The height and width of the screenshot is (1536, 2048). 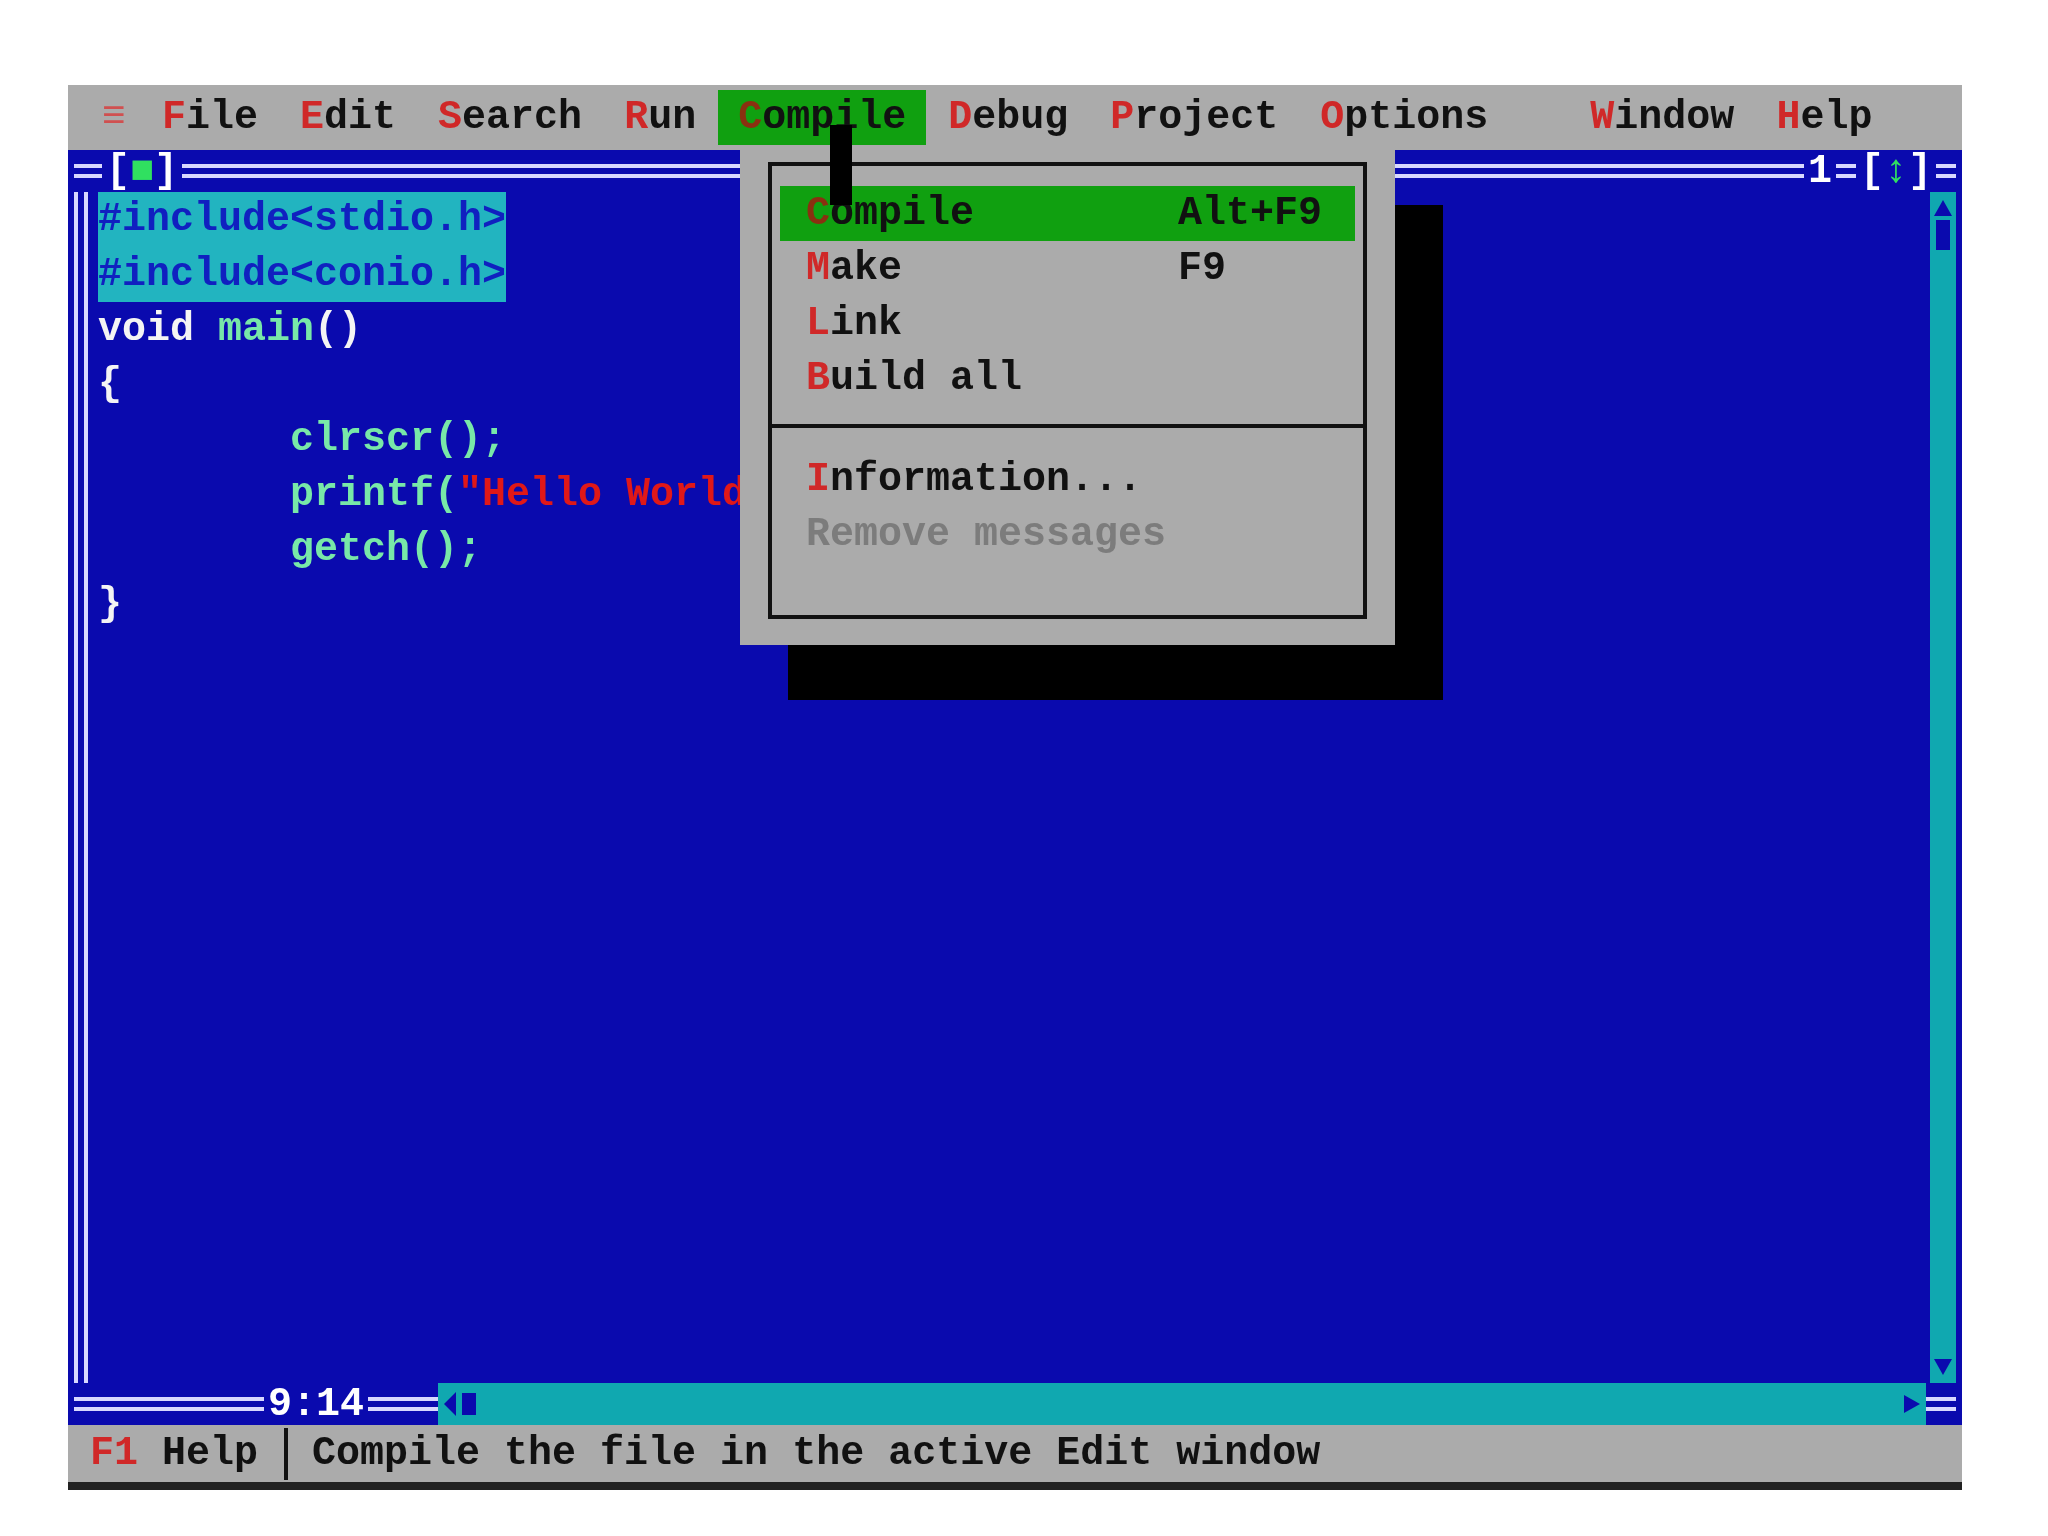 What do you see at coordinates (1182, 1404) in the screenshot?
I see `horizontal-scrollbar` at bounding box center [1182, 1404].